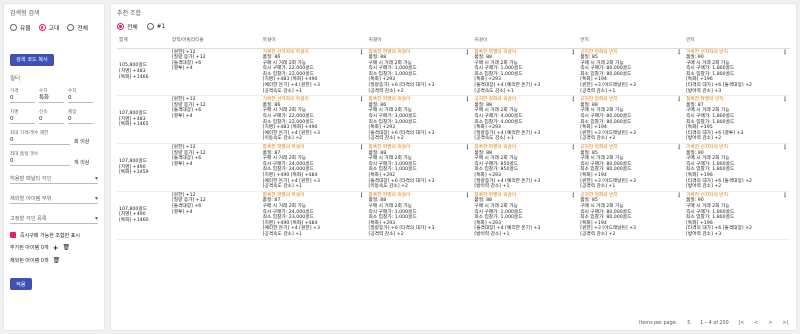 The width and height of the screenshot is (800, 334). What do you see at coordinates (71, 27) in the screenshot?
I see `radio-all` at bounding box center [71, 27].